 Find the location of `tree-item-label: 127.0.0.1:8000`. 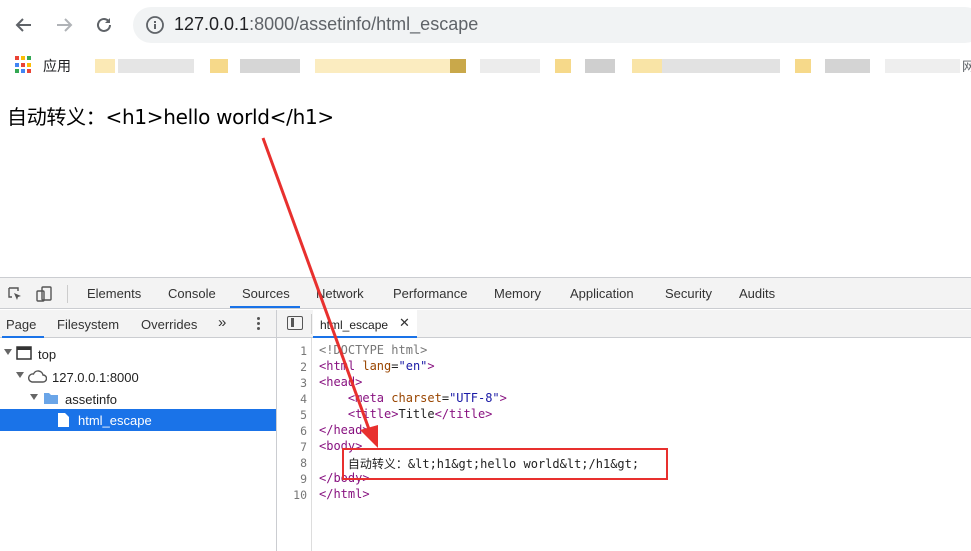

tree-item-label: 127.0.0.1:8000 is located at coordinates (95, 377).